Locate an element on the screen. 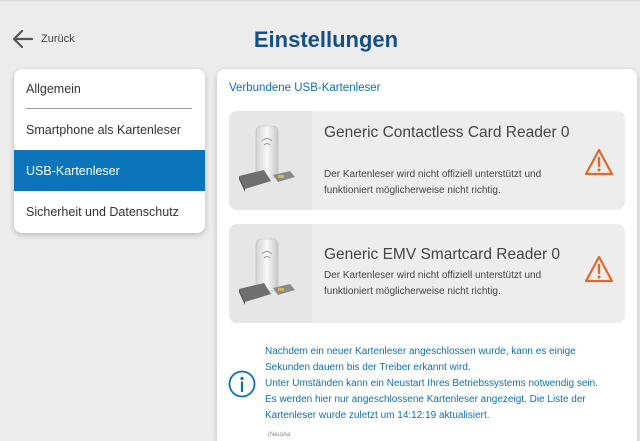 This screenshot has height=441, width=640. cut-off-text: (Neu)Aa is located at coordinates (279, 435).